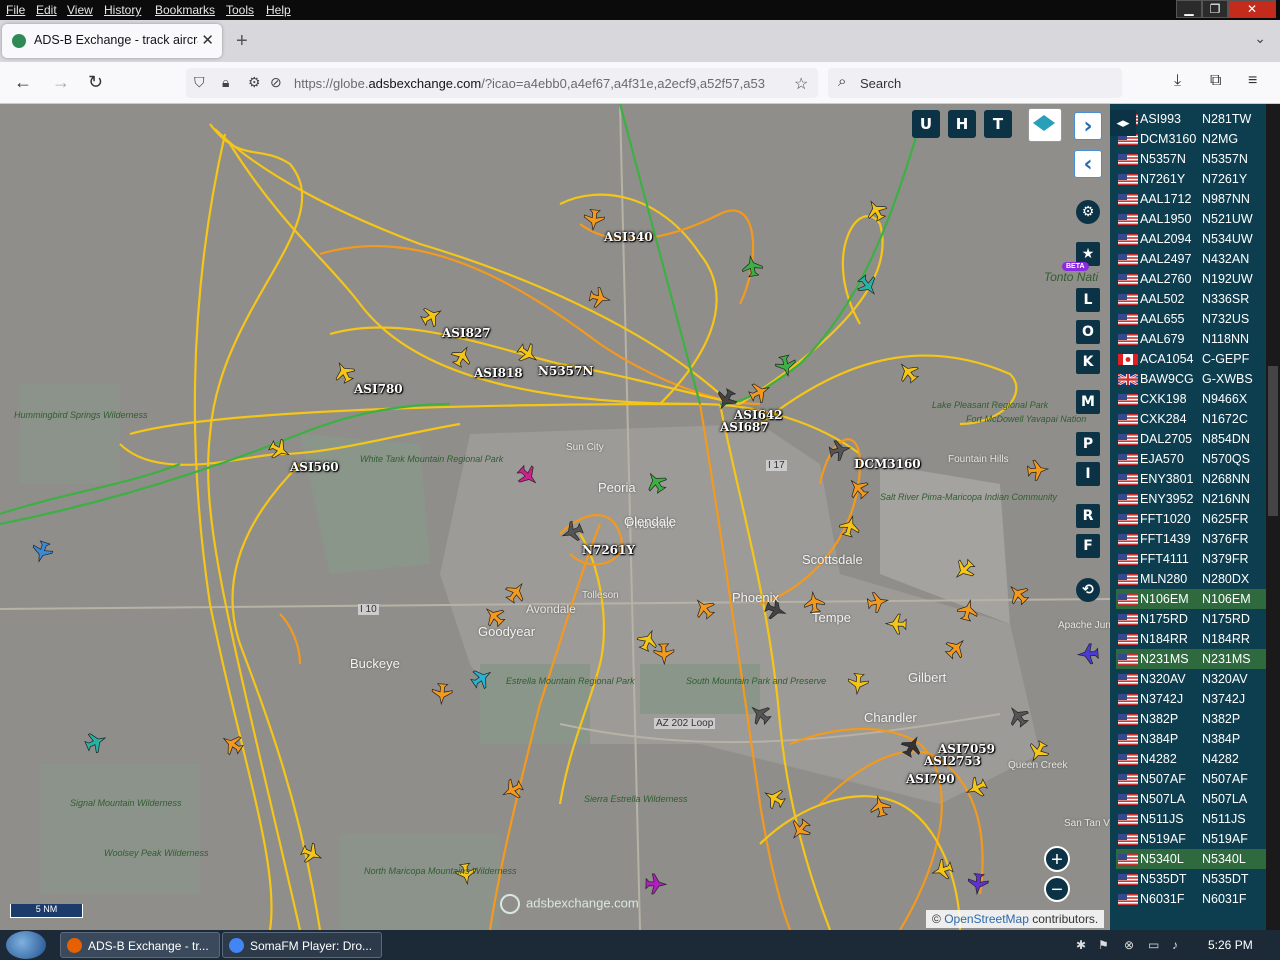 This screenshot has width=1280, height=960. What do you see at coordinates (1045, 125) in the screenshot?
I see `layers-icon` at bounding box center [1045, 125].